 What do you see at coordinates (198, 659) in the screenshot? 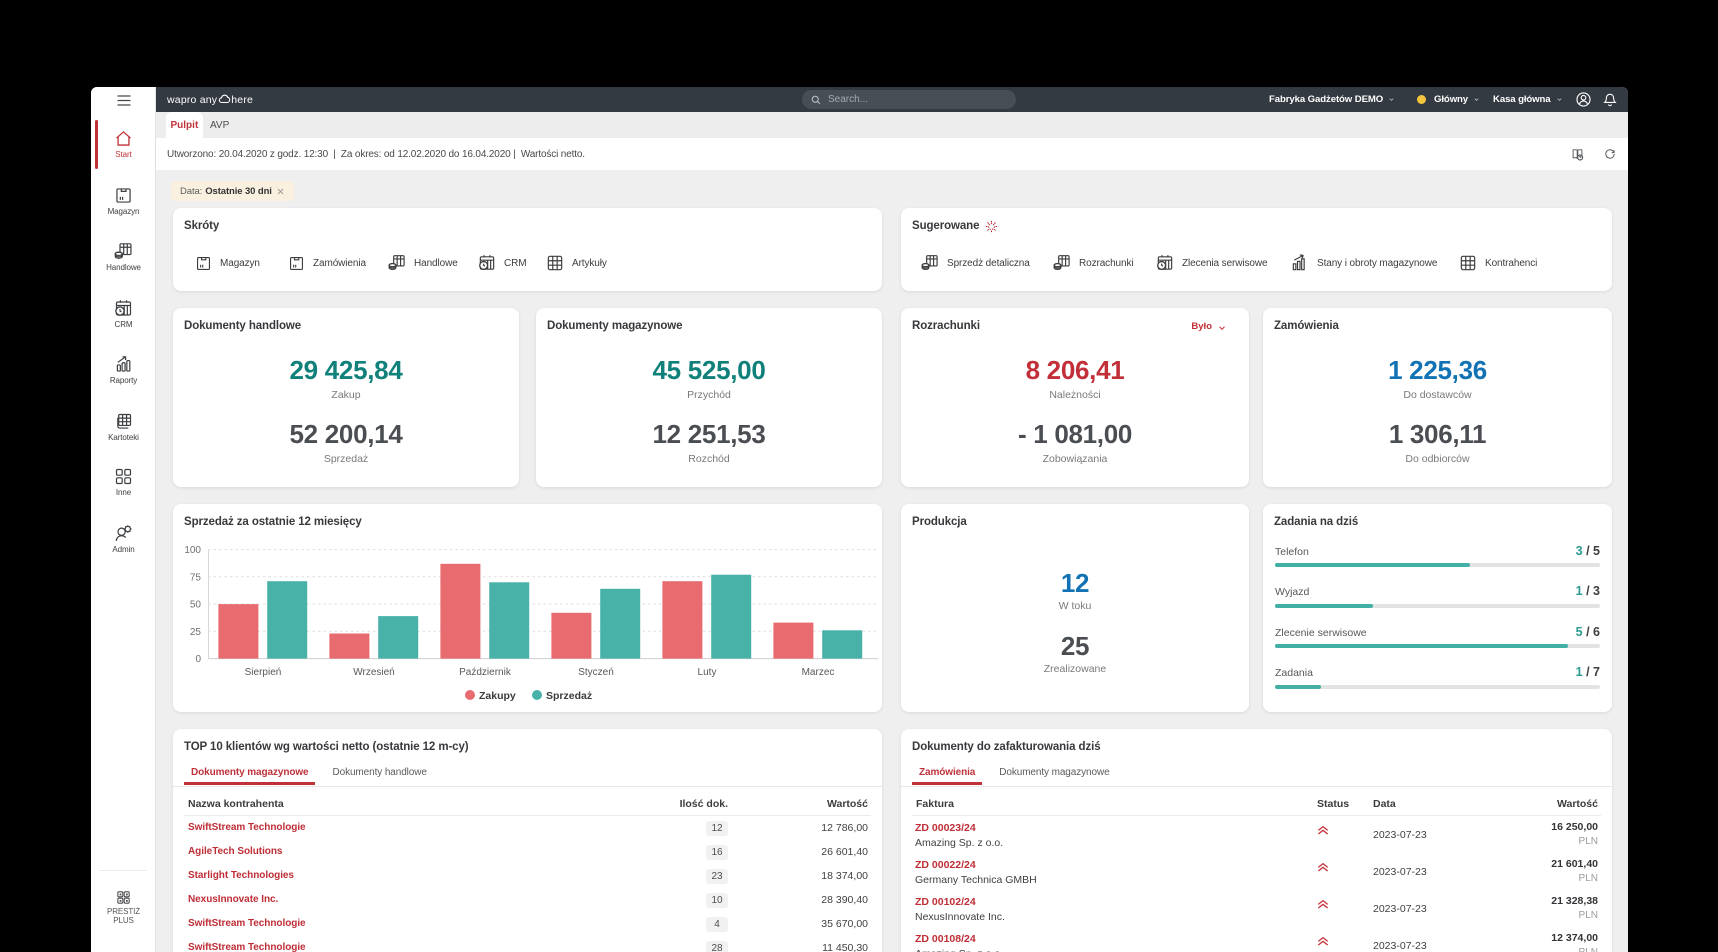
I see `svg-text: 0` at bounding box center [198, 659].